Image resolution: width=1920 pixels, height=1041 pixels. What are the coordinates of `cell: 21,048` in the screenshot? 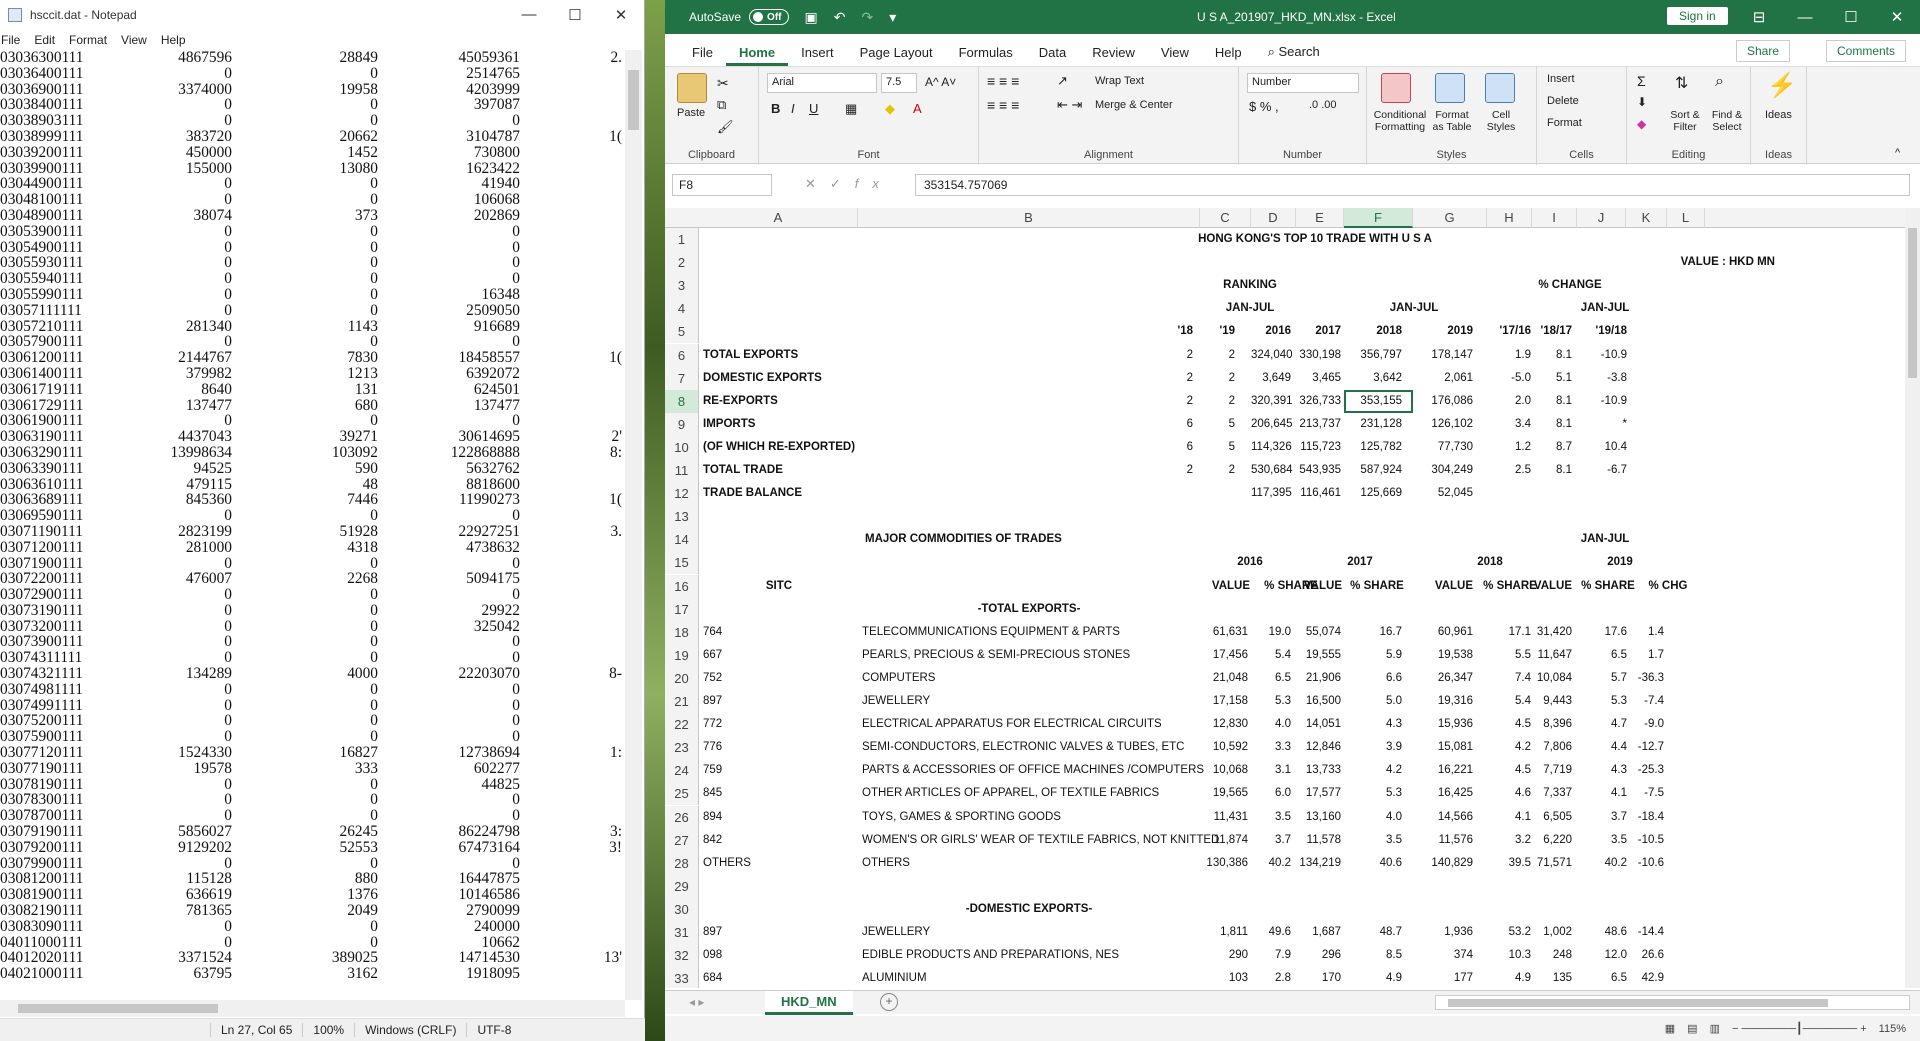 It's located at (1224, 678).